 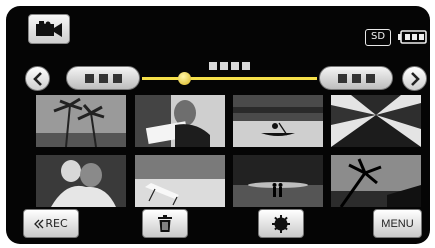 What do you see at coordinates (81, 121) in the screenshot?
I see `palm-trees-thumbnail` at bounding box center [81, 121].